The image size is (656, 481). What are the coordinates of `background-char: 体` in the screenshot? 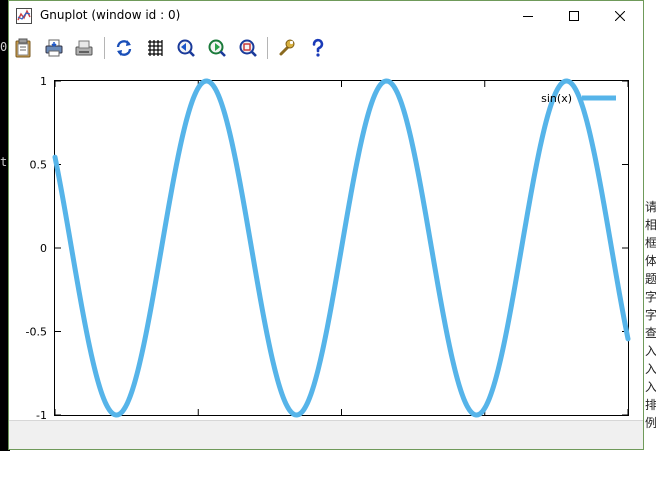 It's located at (650, 261).